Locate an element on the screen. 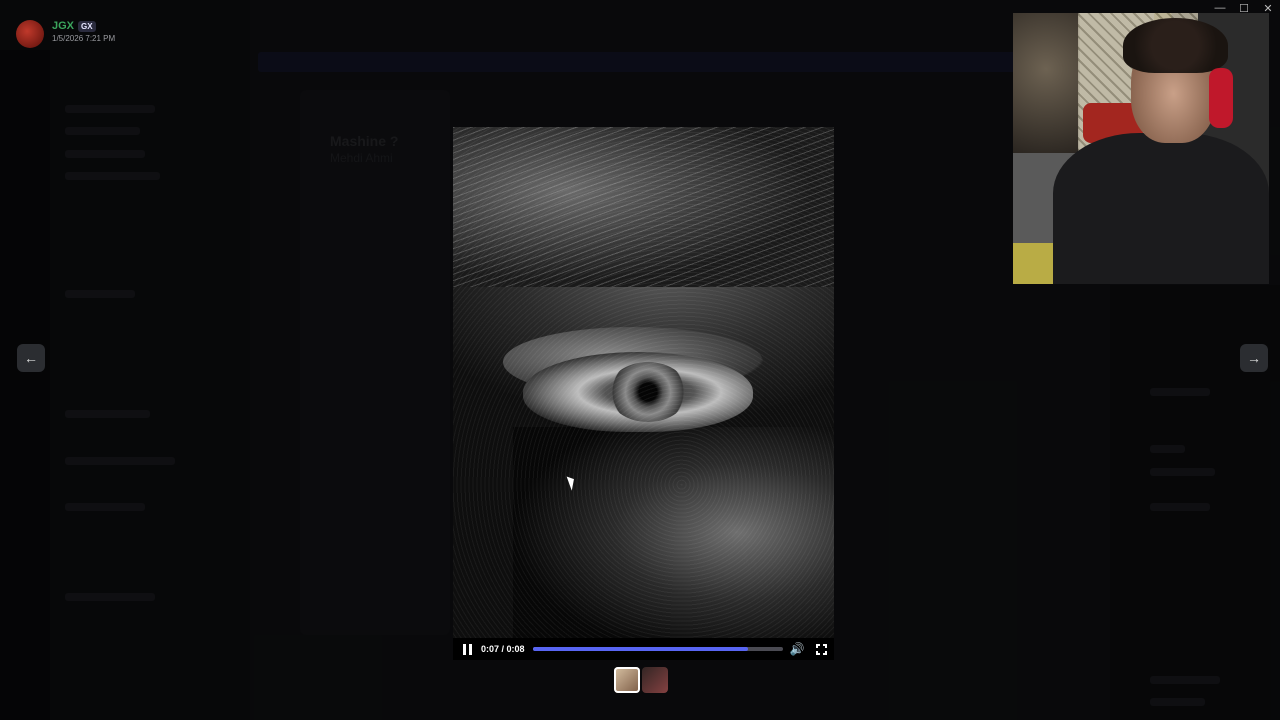  webcam-person-body is located at coordinates (1161, 208).